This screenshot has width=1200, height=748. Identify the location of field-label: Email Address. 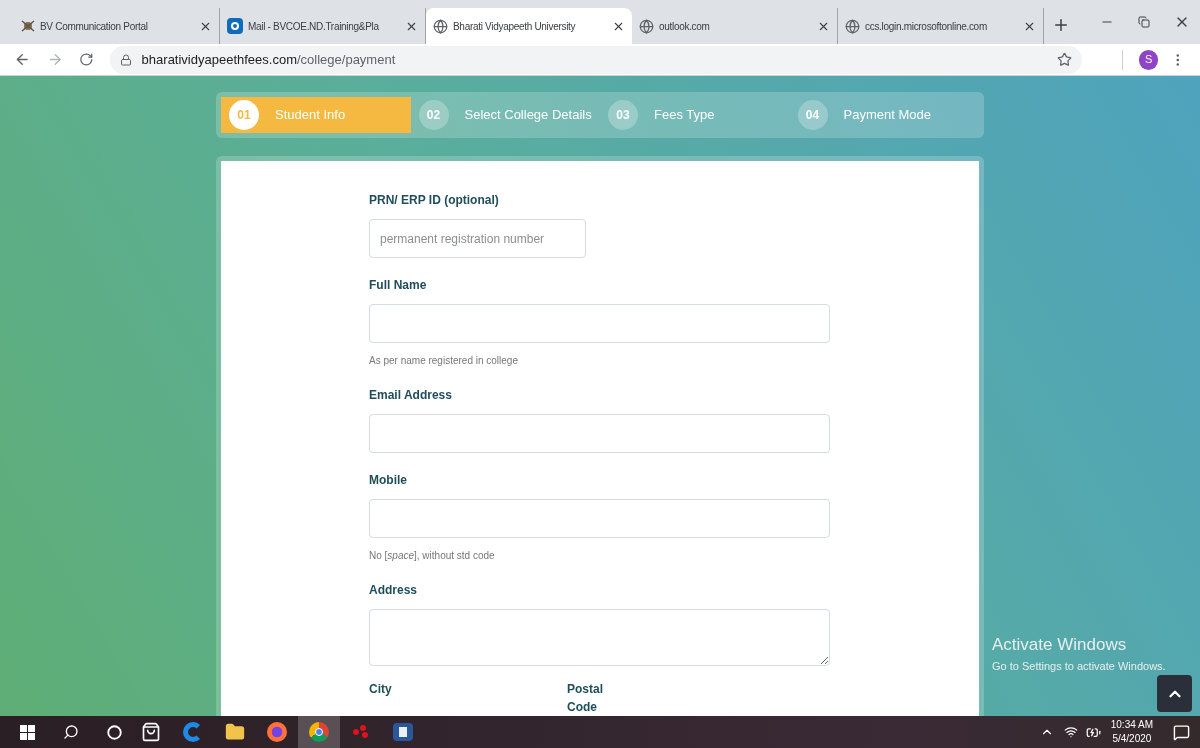
(411, 395).